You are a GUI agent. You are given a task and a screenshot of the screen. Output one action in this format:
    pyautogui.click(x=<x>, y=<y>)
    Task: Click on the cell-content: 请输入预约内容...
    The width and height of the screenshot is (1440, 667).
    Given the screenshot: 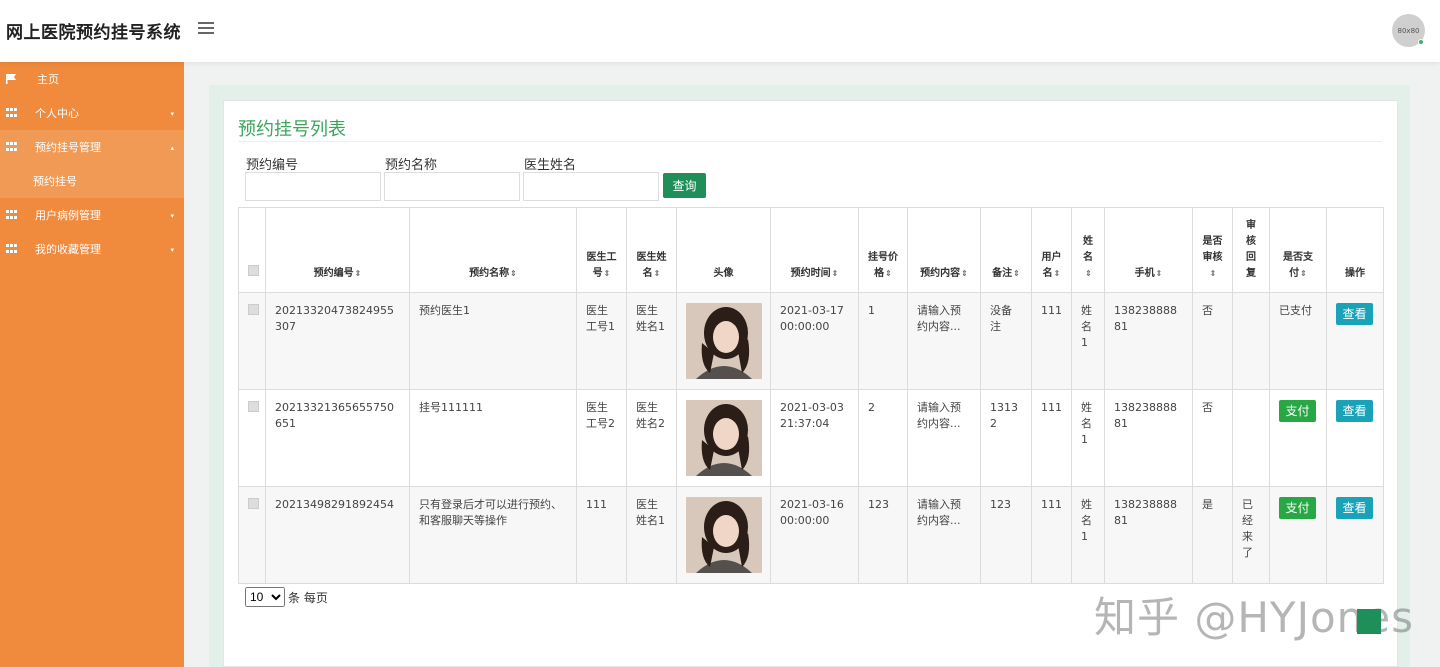 What is the action you would take?
    pyautogui.click(x=944, y=438)
    